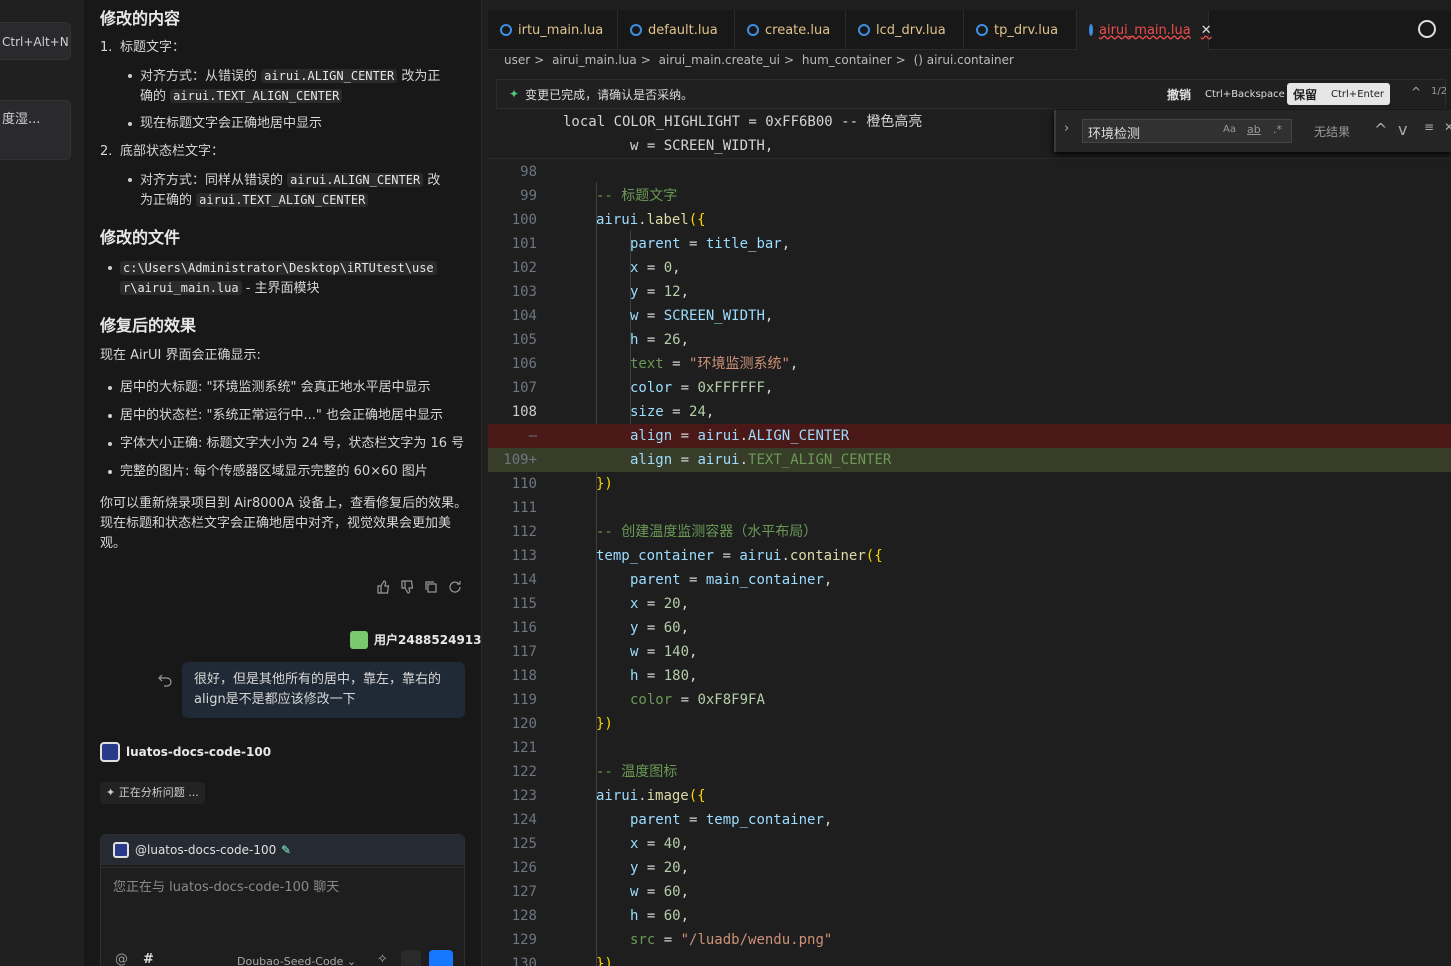 The width and height of the screenshot is (1451, 966). Describe the element at coordinates (165, 680) in the screenshot. I see `undo-icon` at that location.